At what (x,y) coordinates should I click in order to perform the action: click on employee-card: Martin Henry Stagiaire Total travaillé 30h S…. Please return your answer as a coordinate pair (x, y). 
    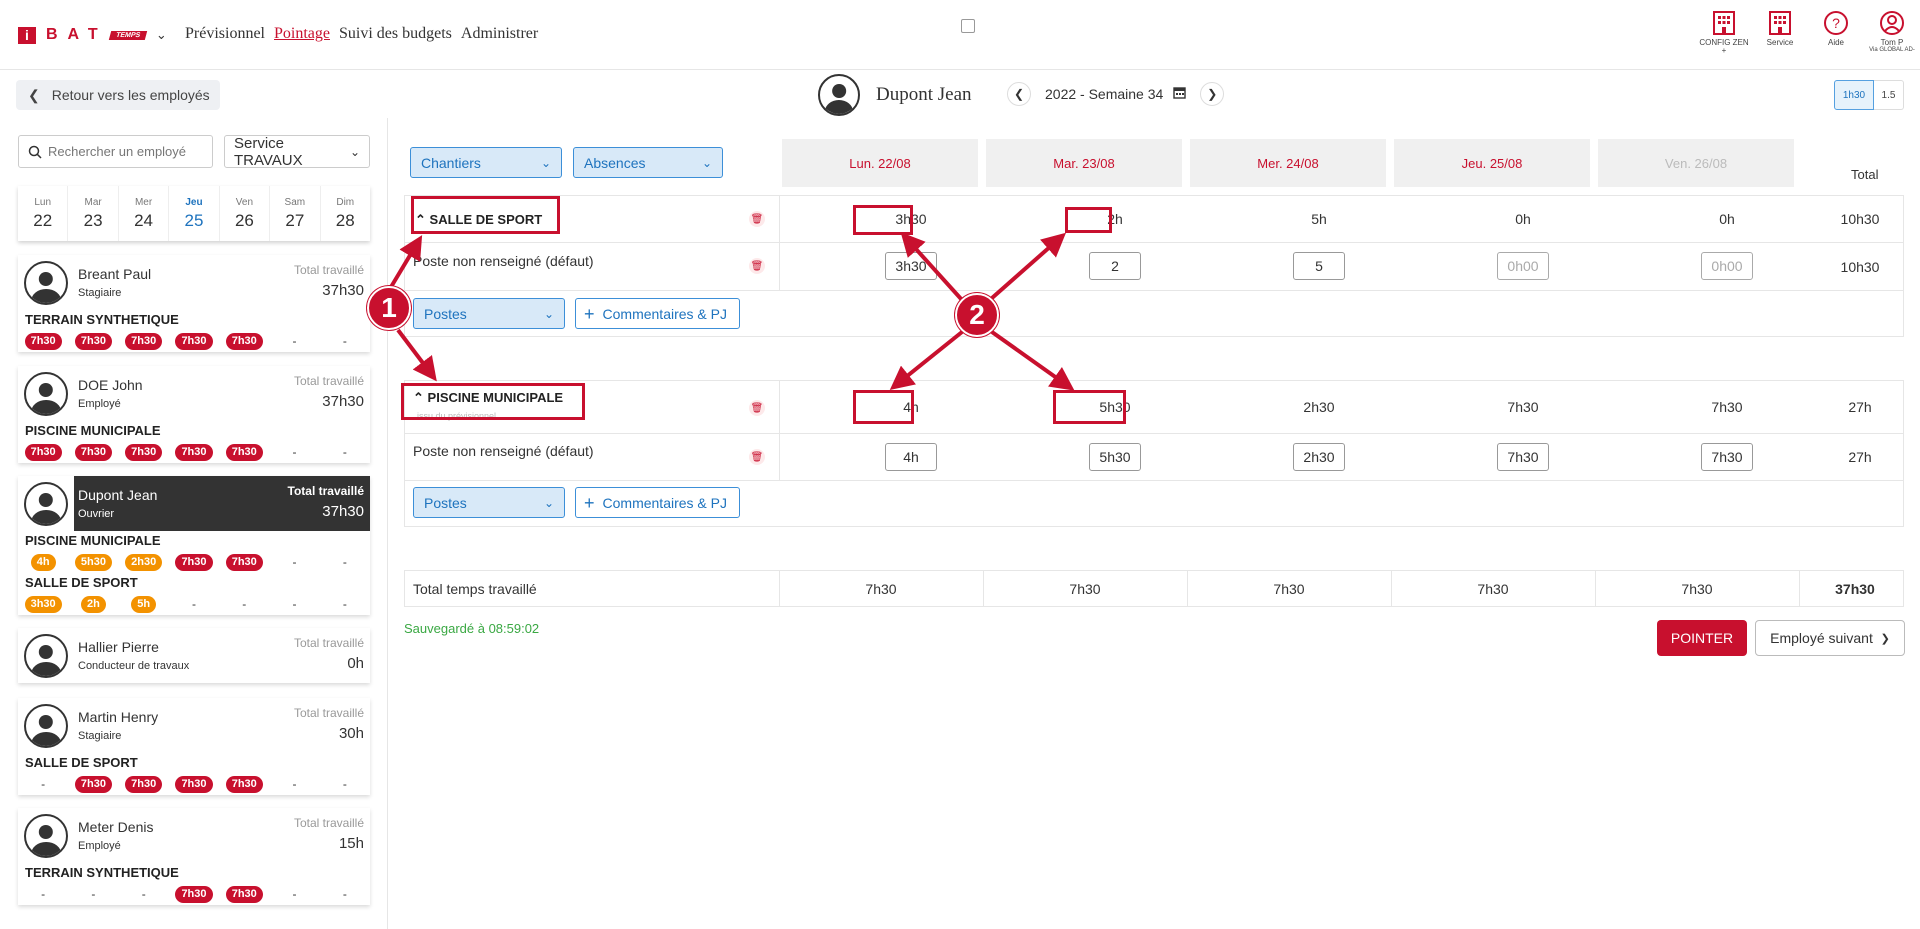
    Looking at the image, I should click on (194, 746).